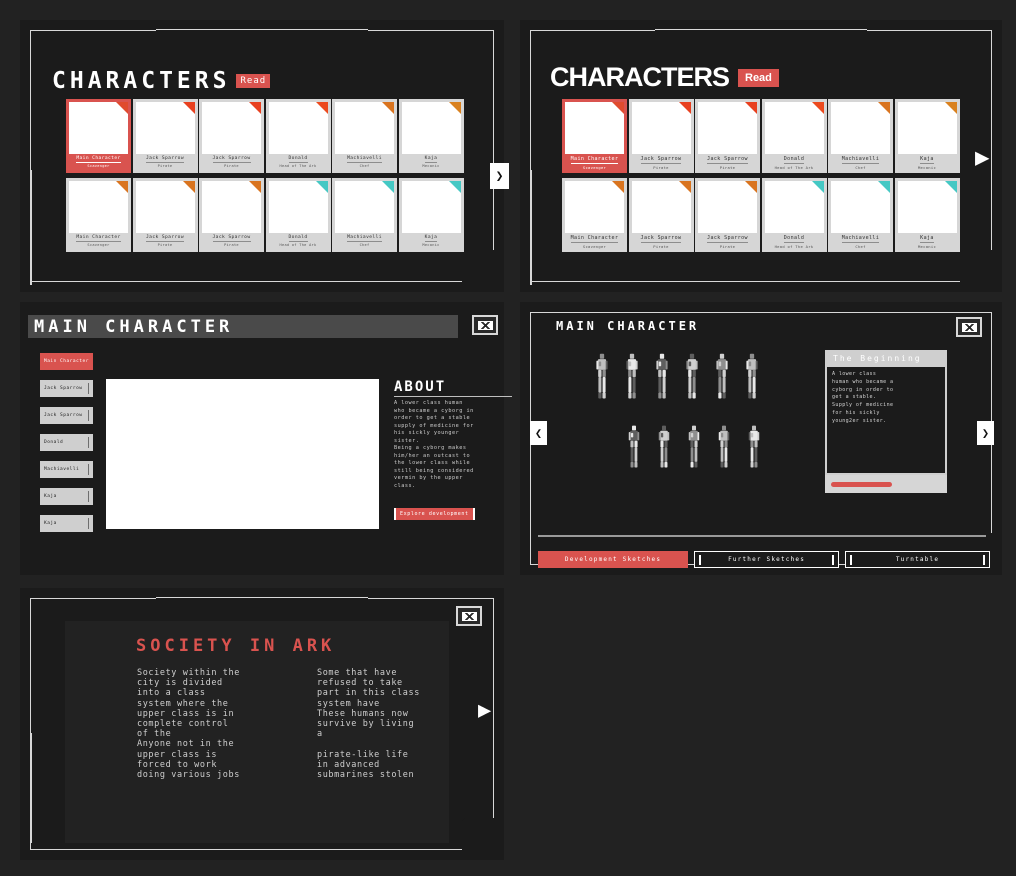  I want to click on beginning-progress-track, so click(886, 484).